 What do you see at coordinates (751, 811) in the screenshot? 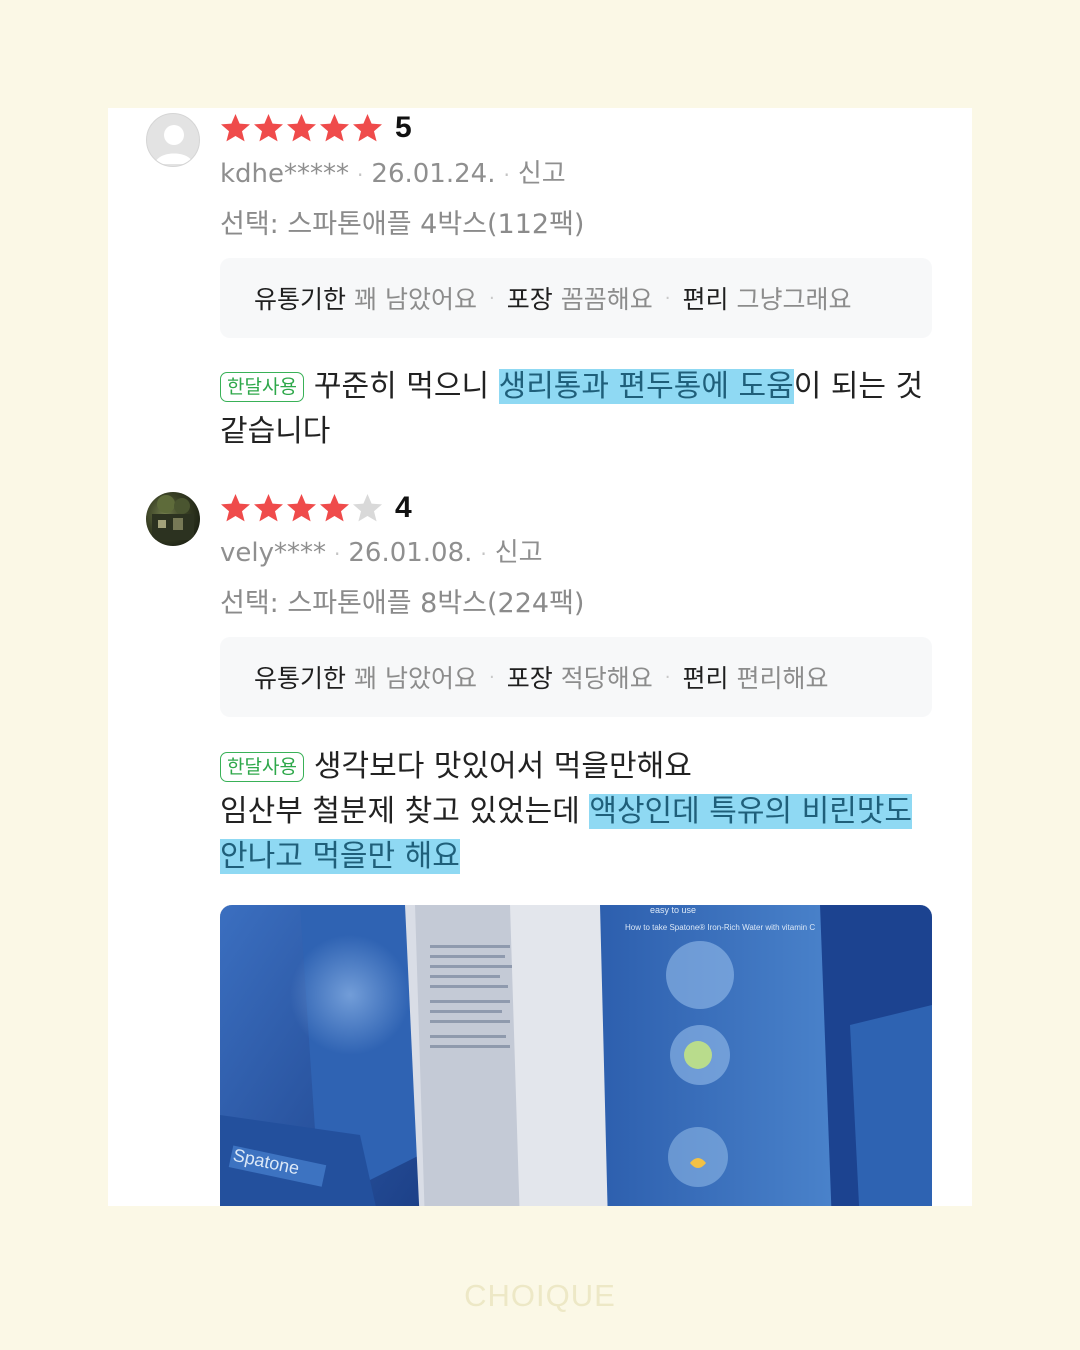
I see `highlighted-text: 액상인데 특유의 비린맛도` at bounding box center [751, 811].